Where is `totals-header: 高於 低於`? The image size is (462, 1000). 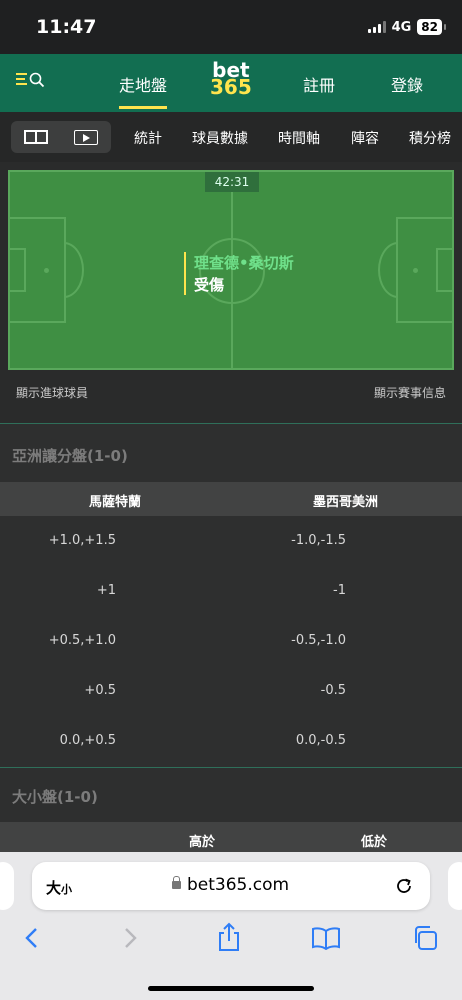 totals-header: 高於 低於 is located at coordinates (231, 839).